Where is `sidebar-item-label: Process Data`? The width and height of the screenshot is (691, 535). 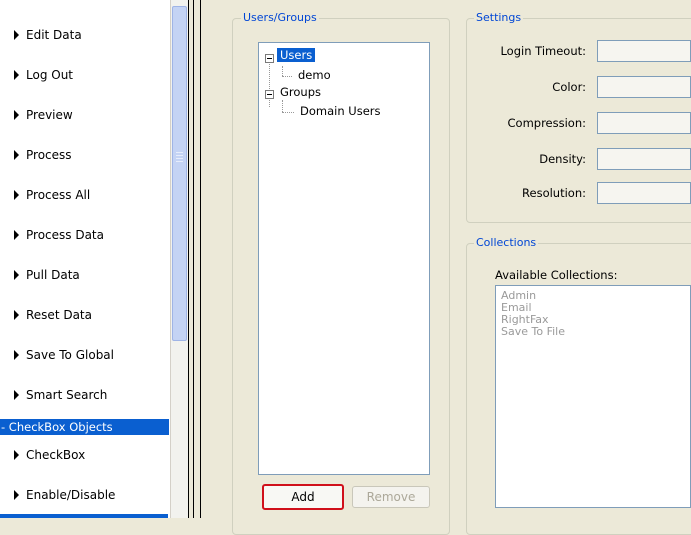 sidebar-item-label: Process Data is located at coordinates (65, 235).